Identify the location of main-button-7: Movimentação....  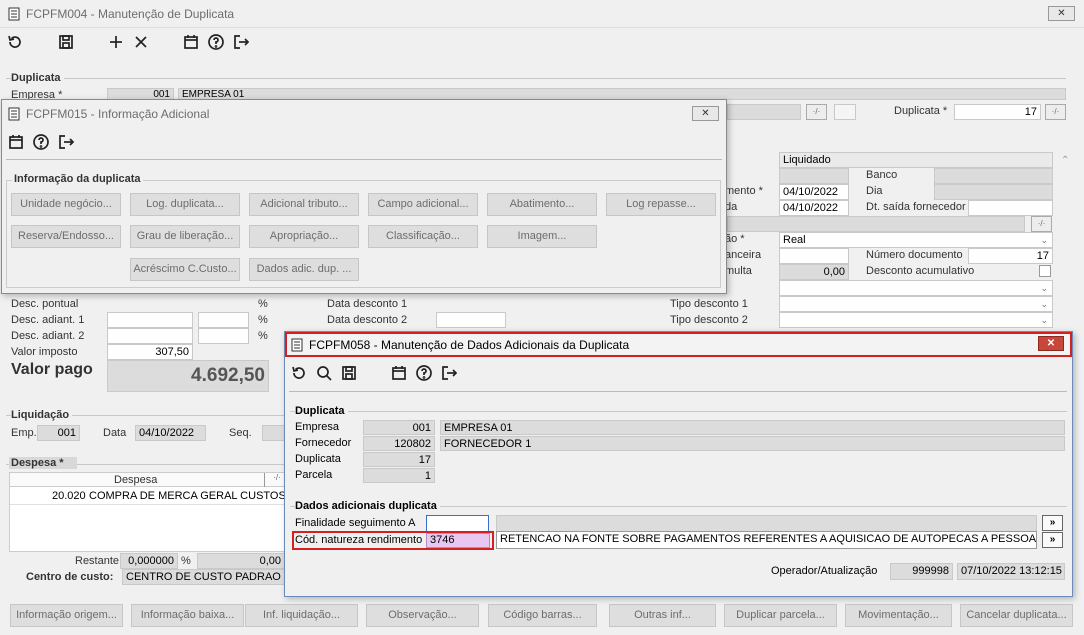
(898, 615).